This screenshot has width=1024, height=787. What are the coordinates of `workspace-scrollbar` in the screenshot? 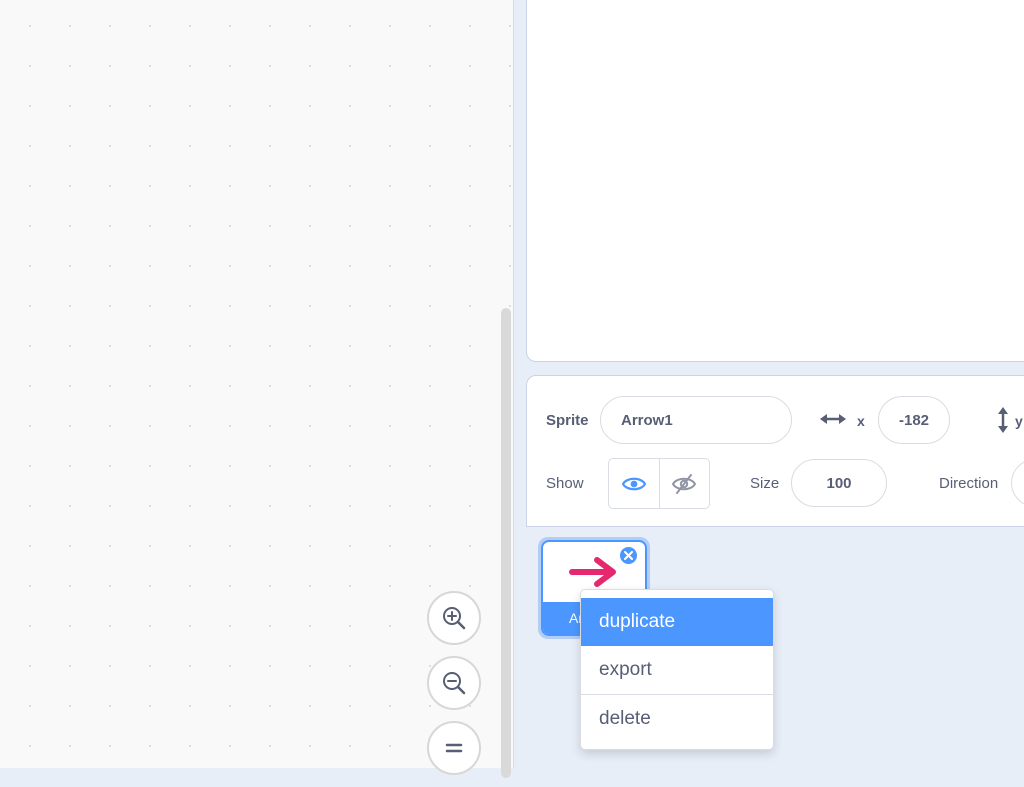 It's located at (506, 543).